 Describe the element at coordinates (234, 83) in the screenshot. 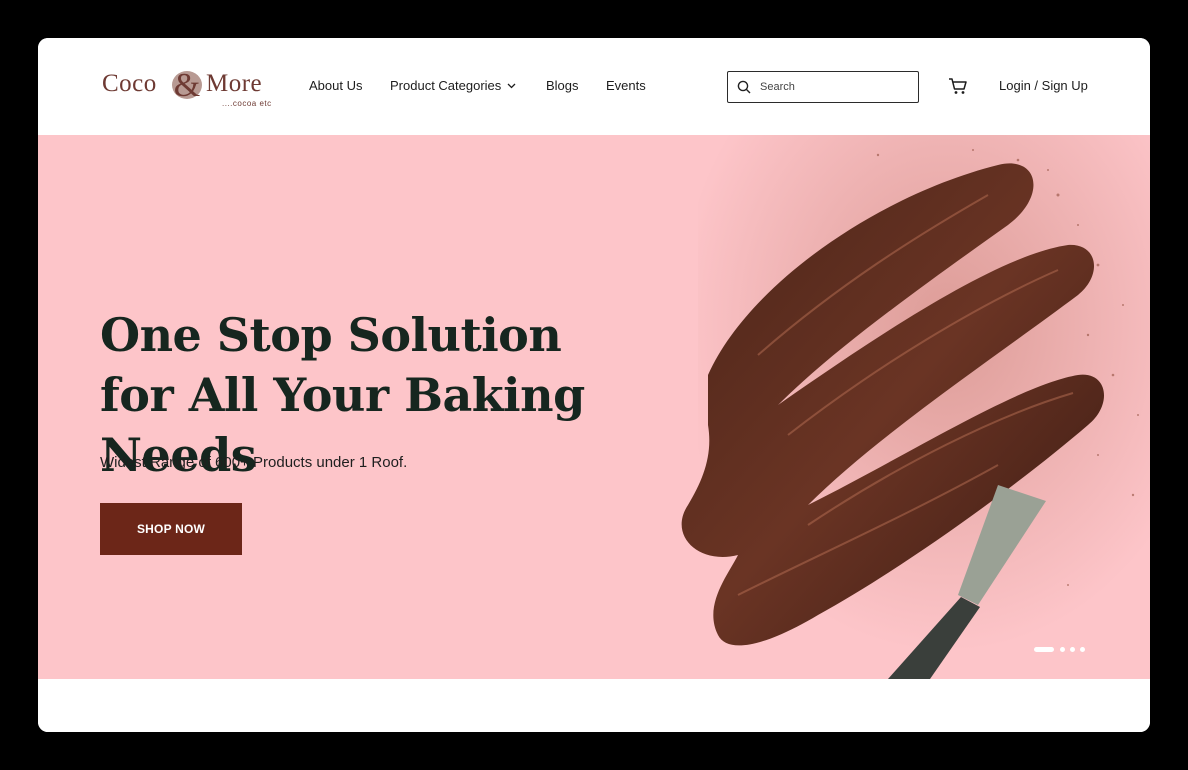

I see `logo-word-more: More` at that location.